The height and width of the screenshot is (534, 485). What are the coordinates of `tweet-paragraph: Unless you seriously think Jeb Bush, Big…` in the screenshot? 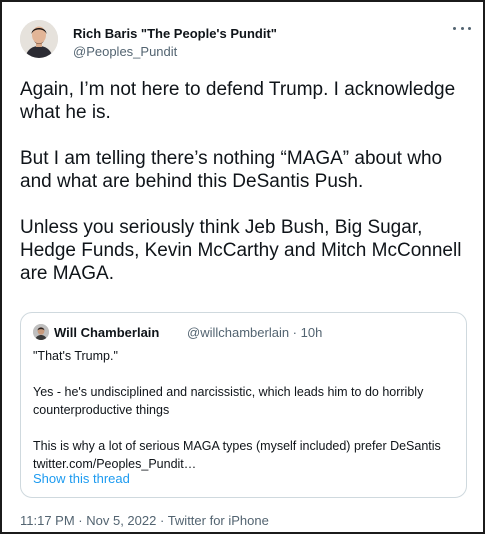 It's located at (241, 250).